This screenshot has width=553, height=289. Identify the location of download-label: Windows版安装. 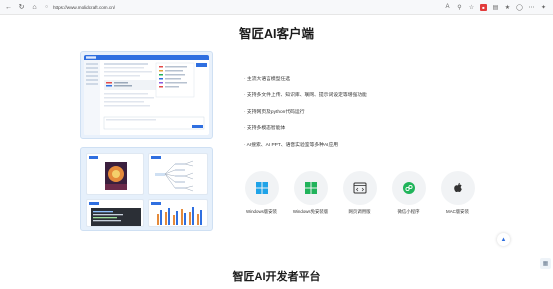
(261, 211).